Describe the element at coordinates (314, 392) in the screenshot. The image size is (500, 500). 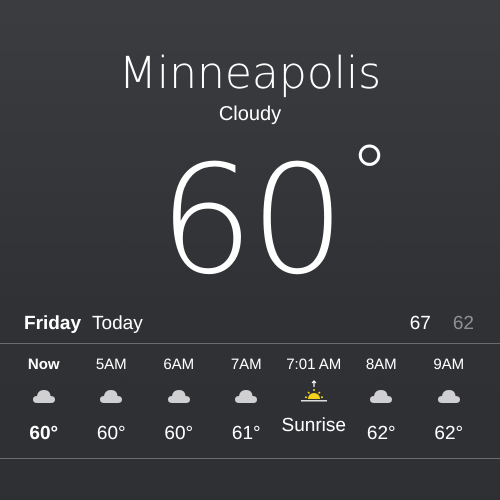
I see `sunrise-icon` at that location.